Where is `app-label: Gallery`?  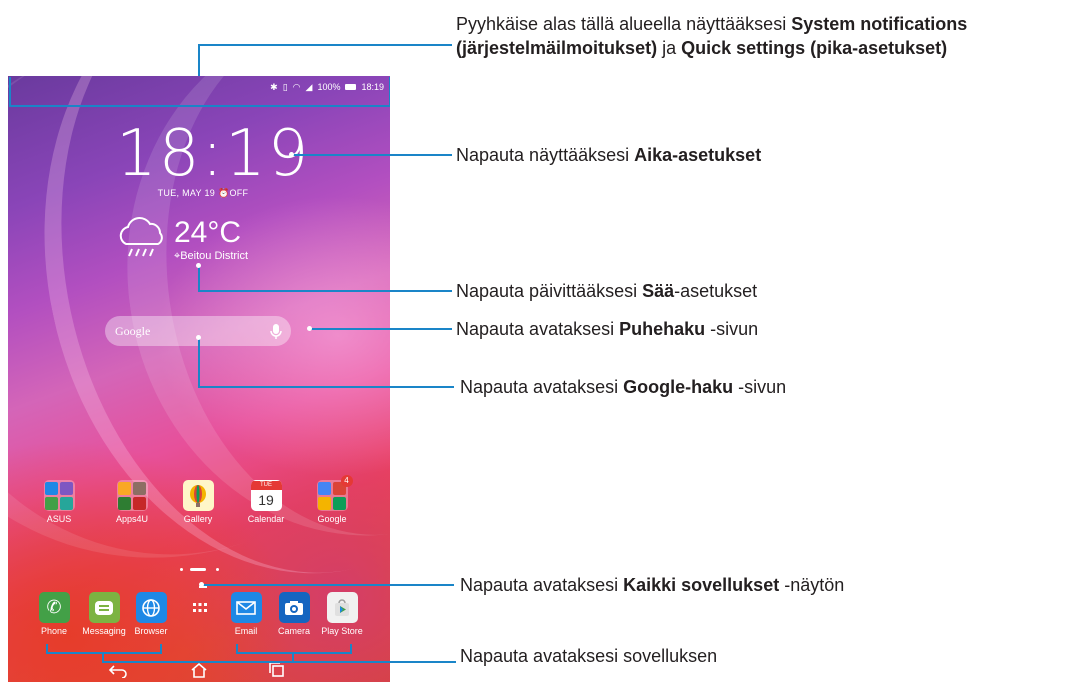 app-label: Gallery is located at coordinates (198, 519).